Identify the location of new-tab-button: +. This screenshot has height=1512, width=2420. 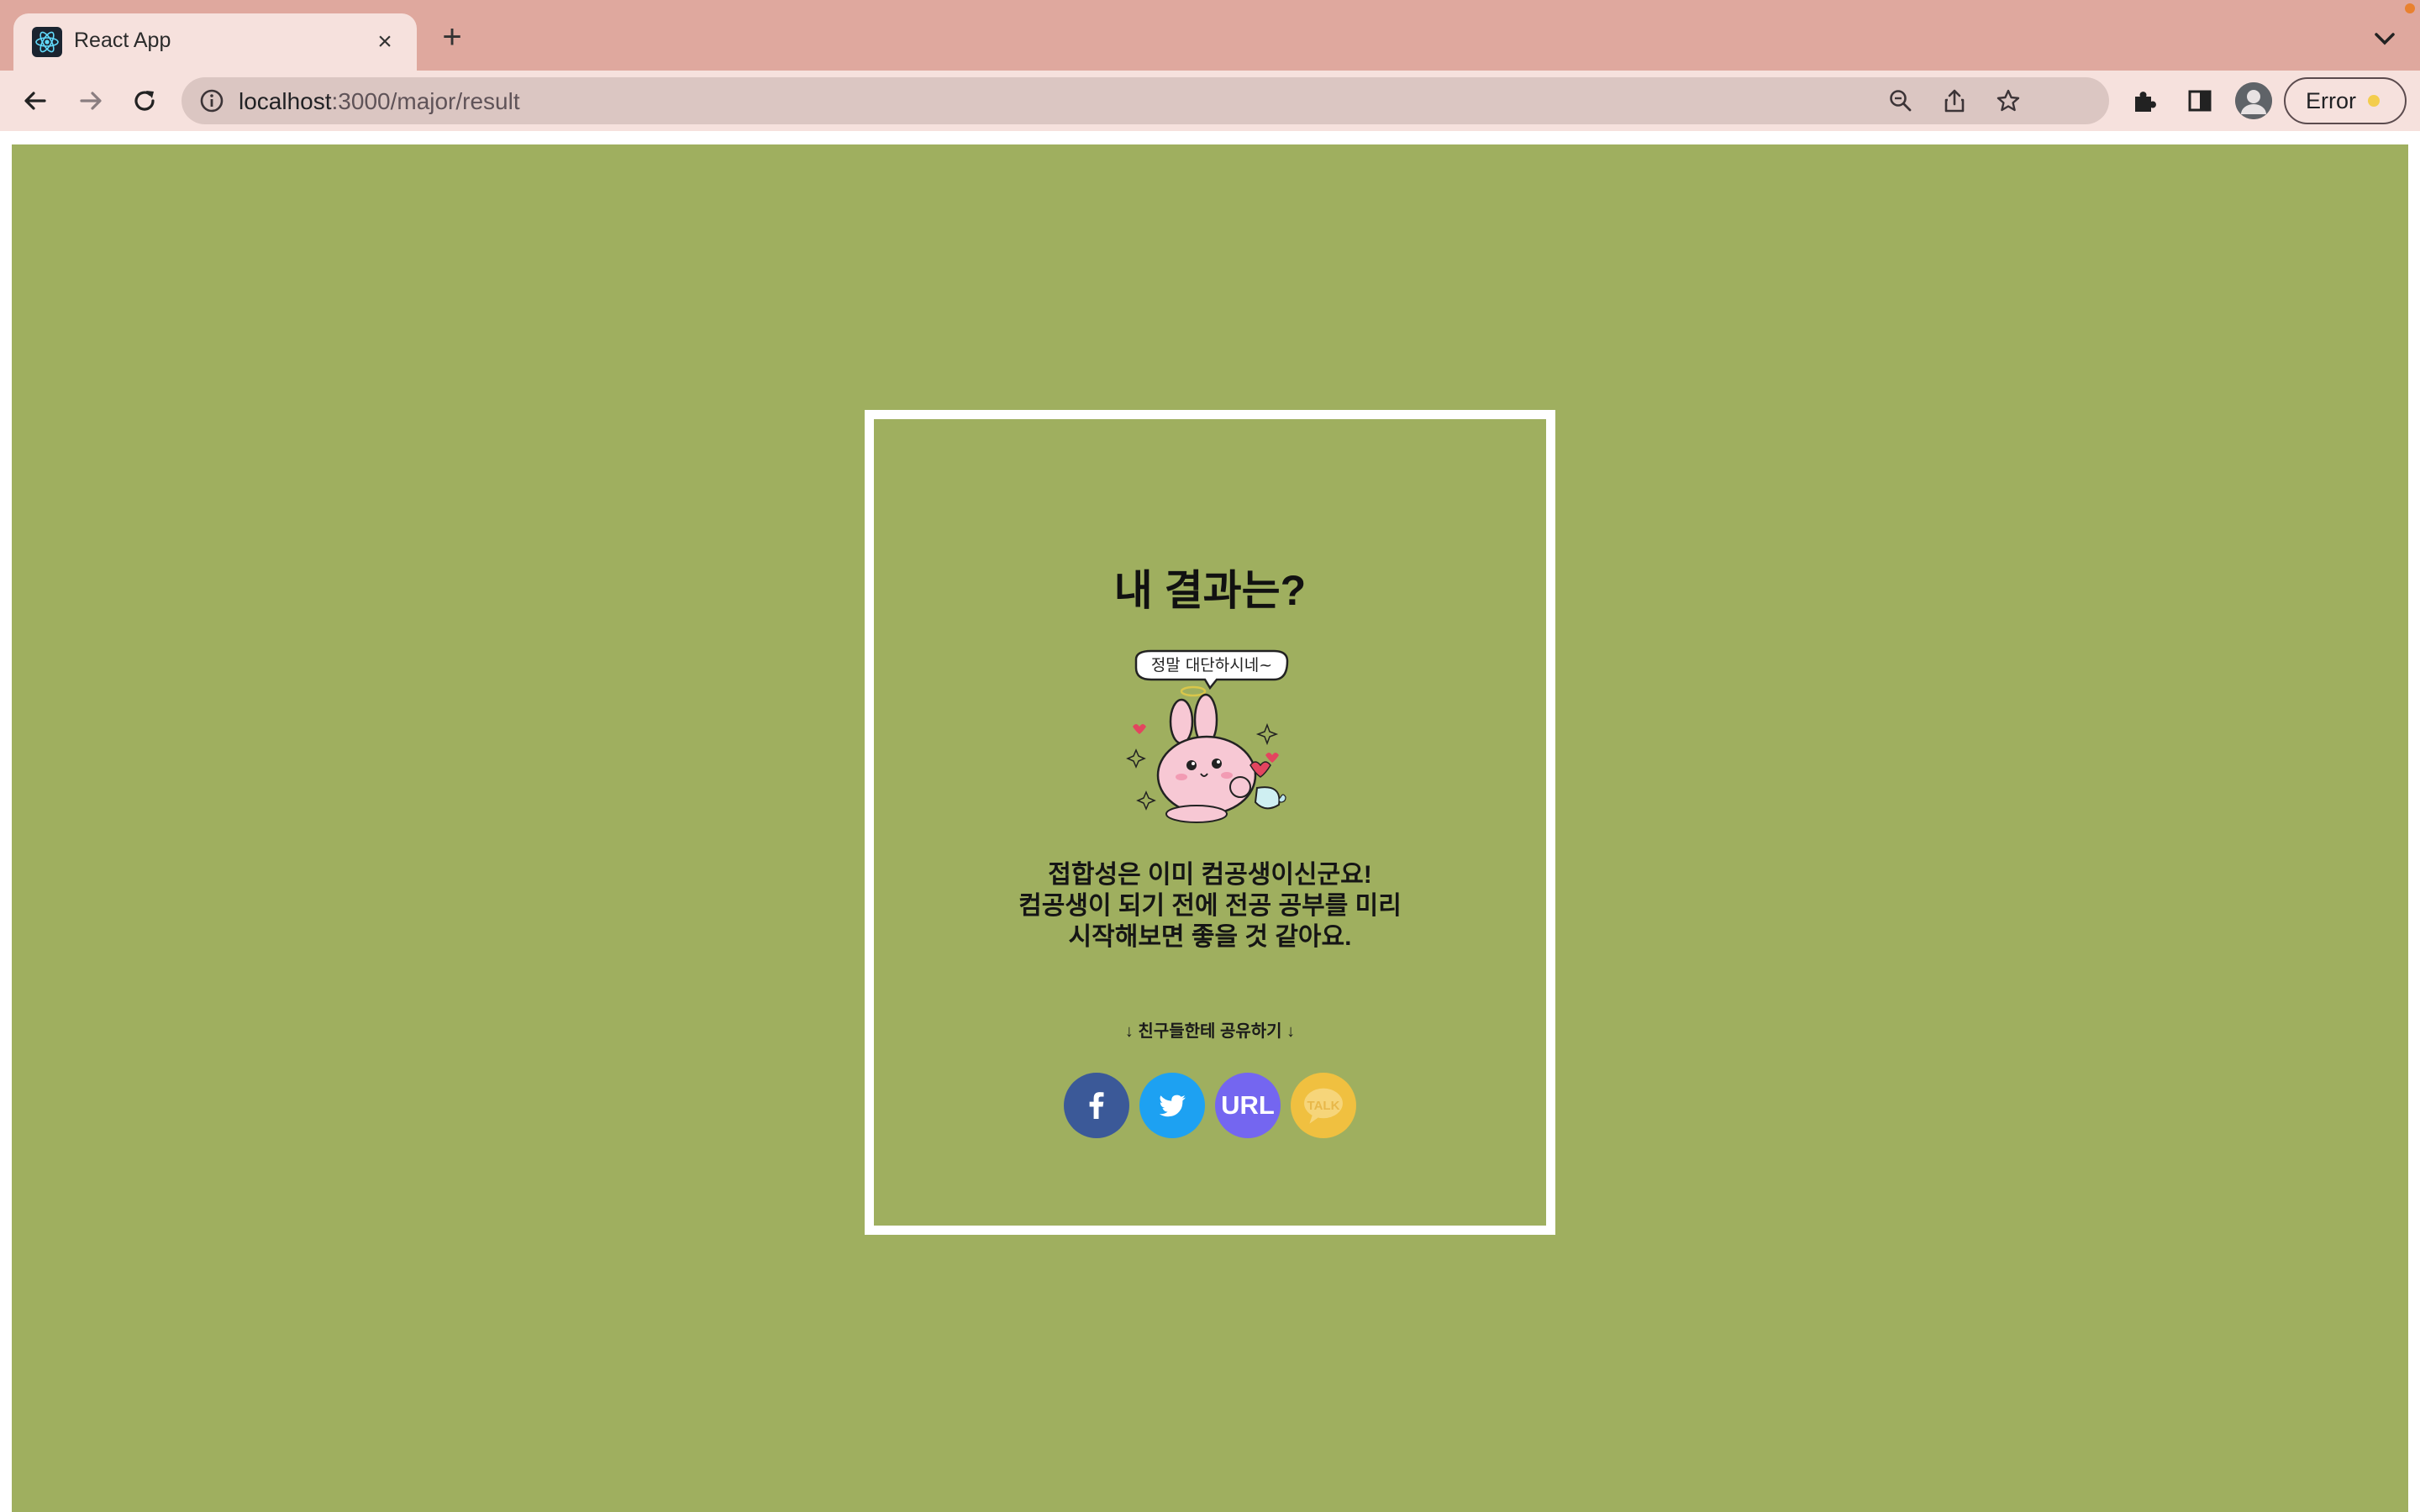
(452, 38).